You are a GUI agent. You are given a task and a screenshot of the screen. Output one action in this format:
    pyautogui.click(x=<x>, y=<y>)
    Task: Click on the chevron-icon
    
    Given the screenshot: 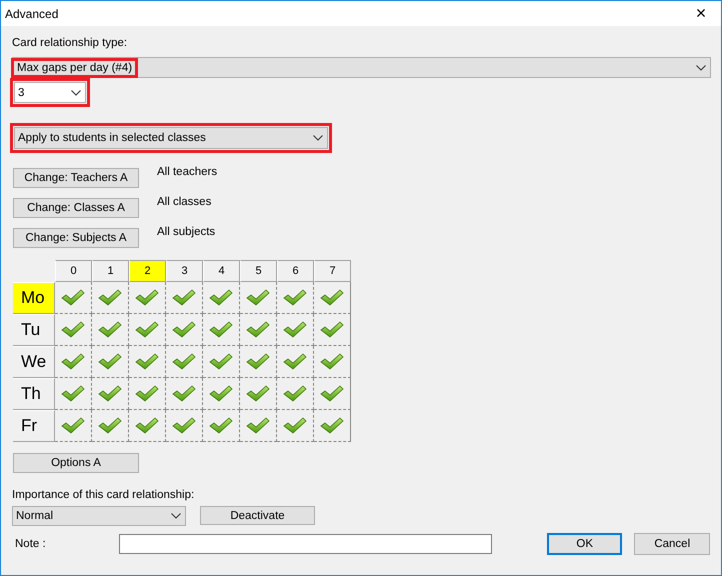 What is the action you would take?
    pyautogui.click(x=318, y=138)
    